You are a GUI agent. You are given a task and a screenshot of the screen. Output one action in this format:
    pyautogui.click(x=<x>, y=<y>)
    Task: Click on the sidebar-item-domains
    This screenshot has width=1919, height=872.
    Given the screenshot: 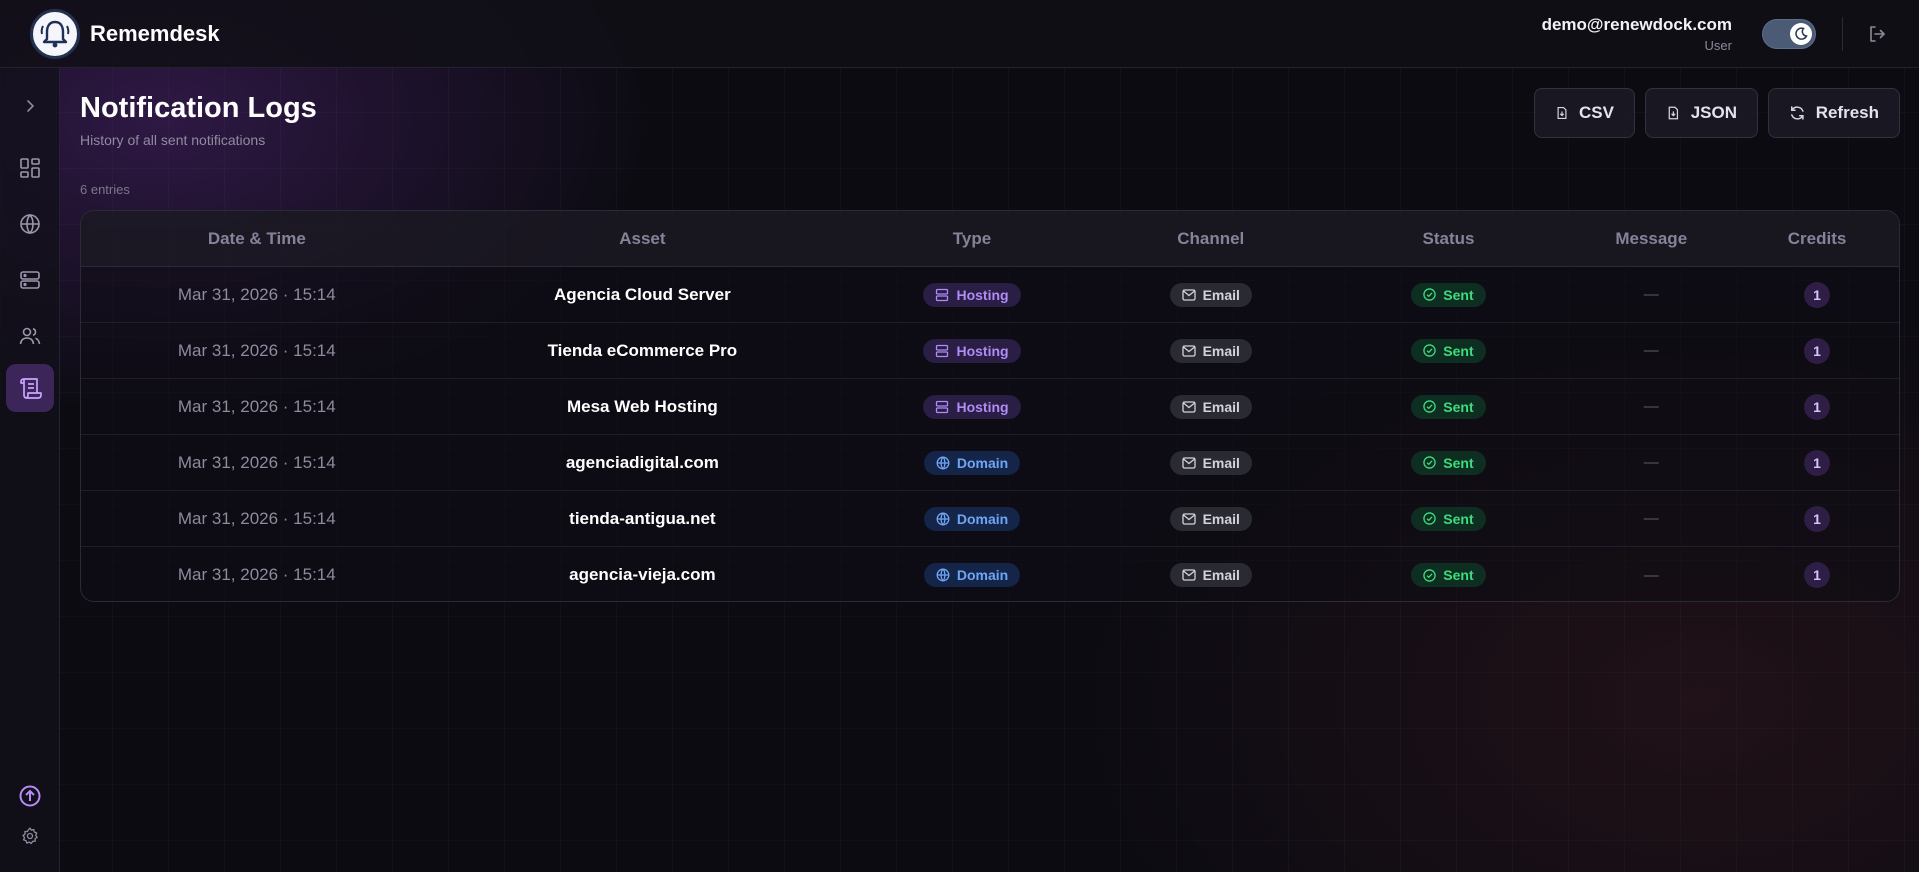 What is the action you would take?
    pyautogui.click(x=30, y=224)
    